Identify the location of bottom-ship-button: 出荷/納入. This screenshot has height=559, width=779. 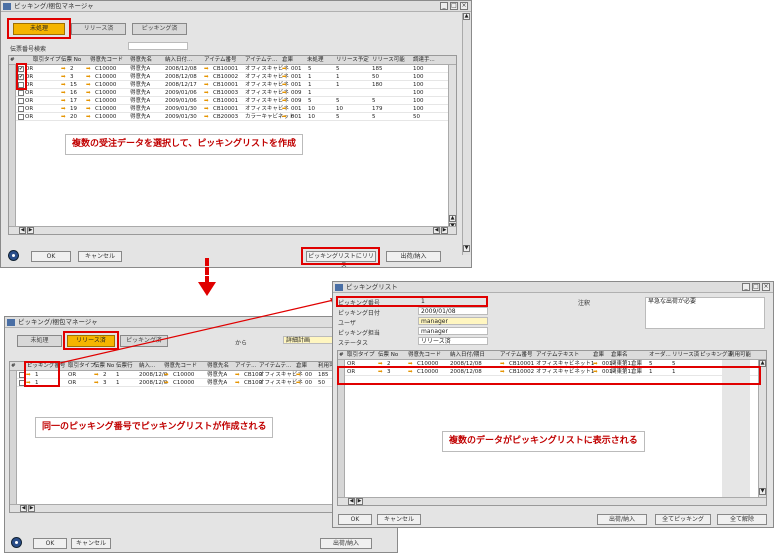
(346, 543).